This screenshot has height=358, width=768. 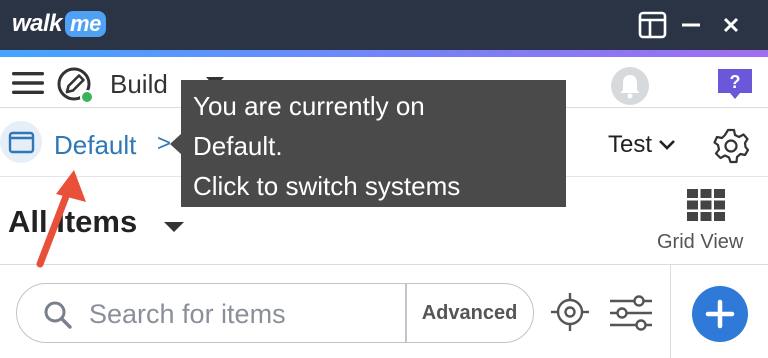 I want to click on build-pencil-icon, so click(x=75, y=85).